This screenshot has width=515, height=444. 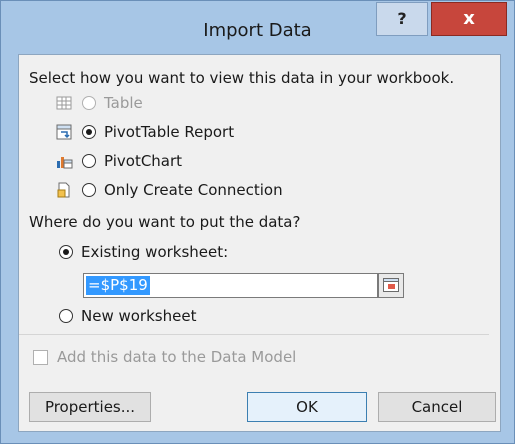 What do you see at coordinates (307, 407) in the screenshot?
I see `ok-button: OK` at bounding box center [307, 407].